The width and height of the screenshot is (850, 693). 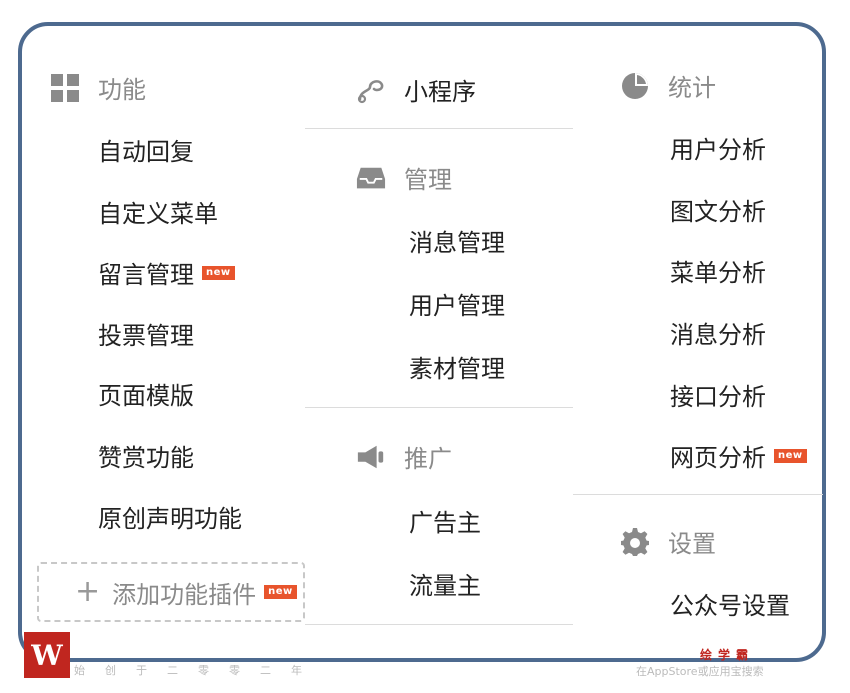 I want to click on menu-item-label: 接口分析, so click(x=718, y=397).